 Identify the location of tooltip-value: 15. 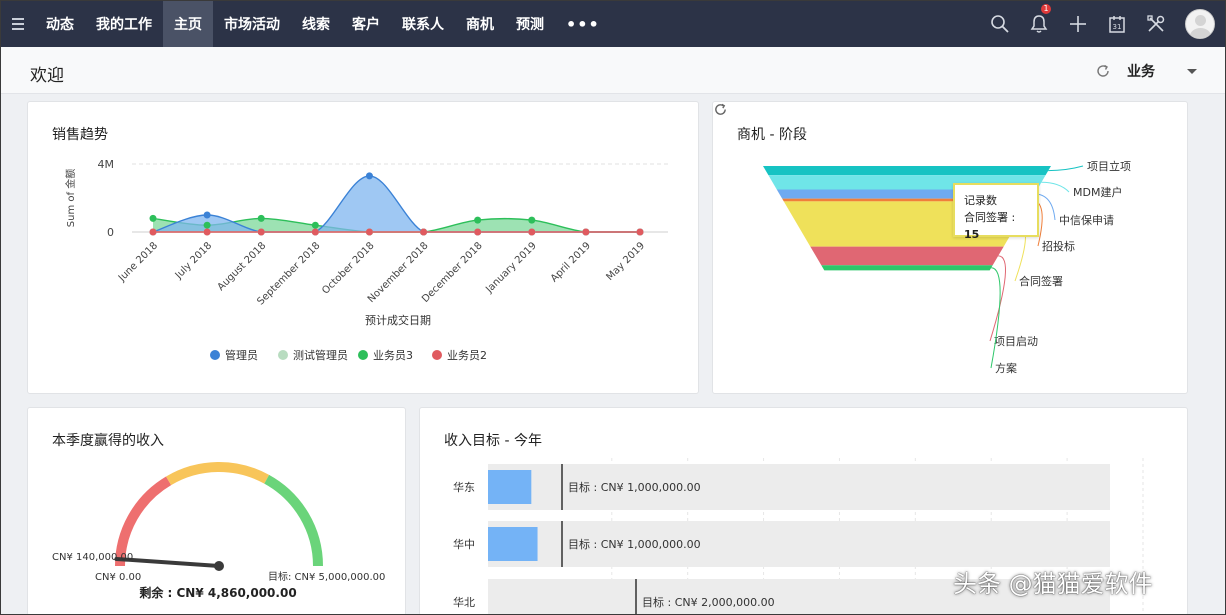
(972, 234).